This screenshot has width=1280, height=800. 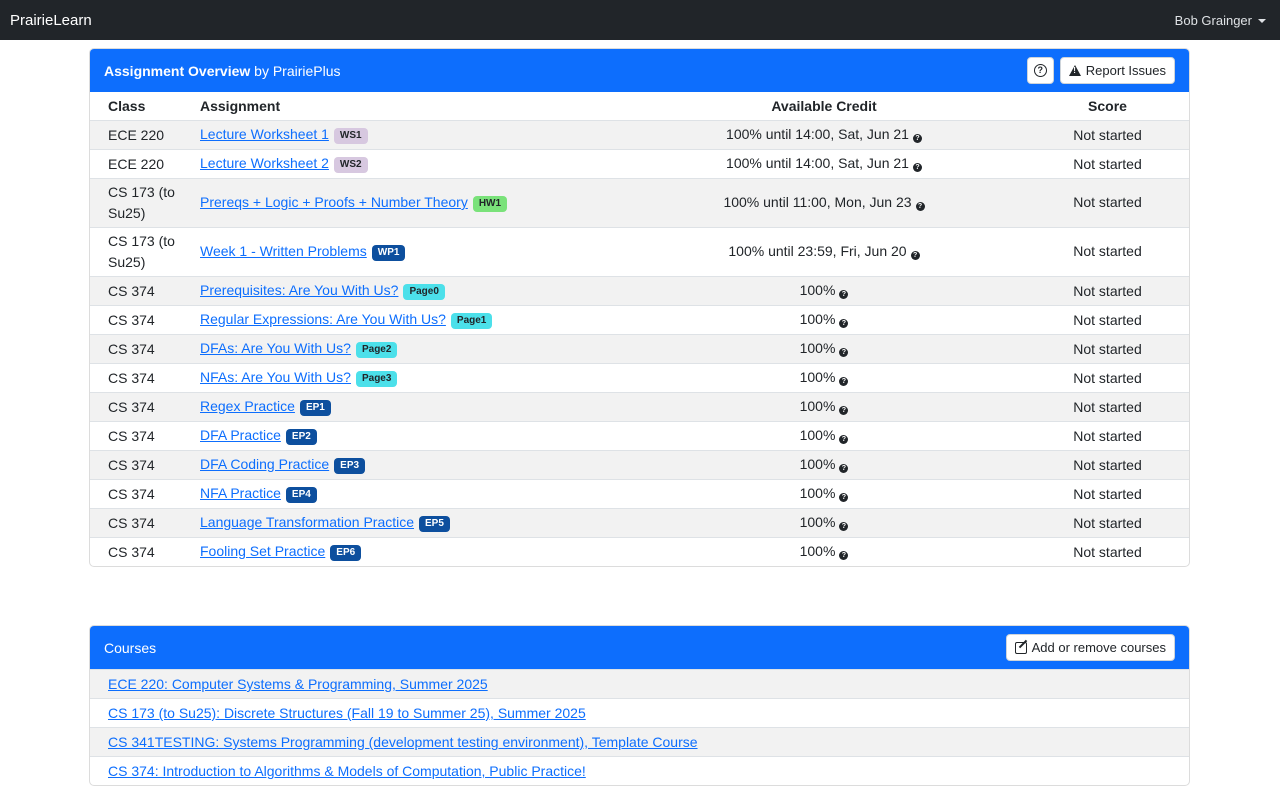 What do you see at coordinates (639, 406) in the screenshot?
I see `table-row: CS 374 Regex Practice EP1 100%? Not started` at bounding box center [639, 406].